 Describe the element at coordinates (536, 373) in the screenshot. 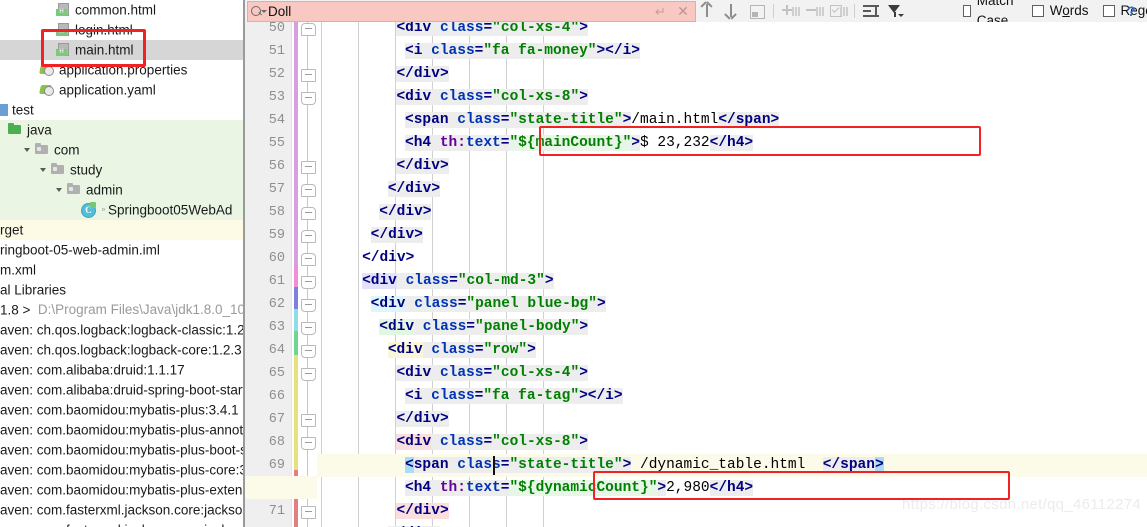

I see `code-token: "col-xs-4"` at that location.